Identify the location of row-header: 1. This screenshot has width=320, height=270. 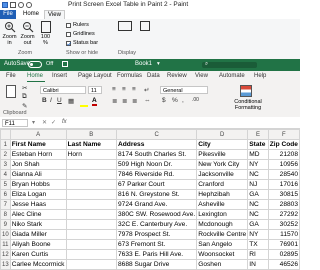
(5, 144).